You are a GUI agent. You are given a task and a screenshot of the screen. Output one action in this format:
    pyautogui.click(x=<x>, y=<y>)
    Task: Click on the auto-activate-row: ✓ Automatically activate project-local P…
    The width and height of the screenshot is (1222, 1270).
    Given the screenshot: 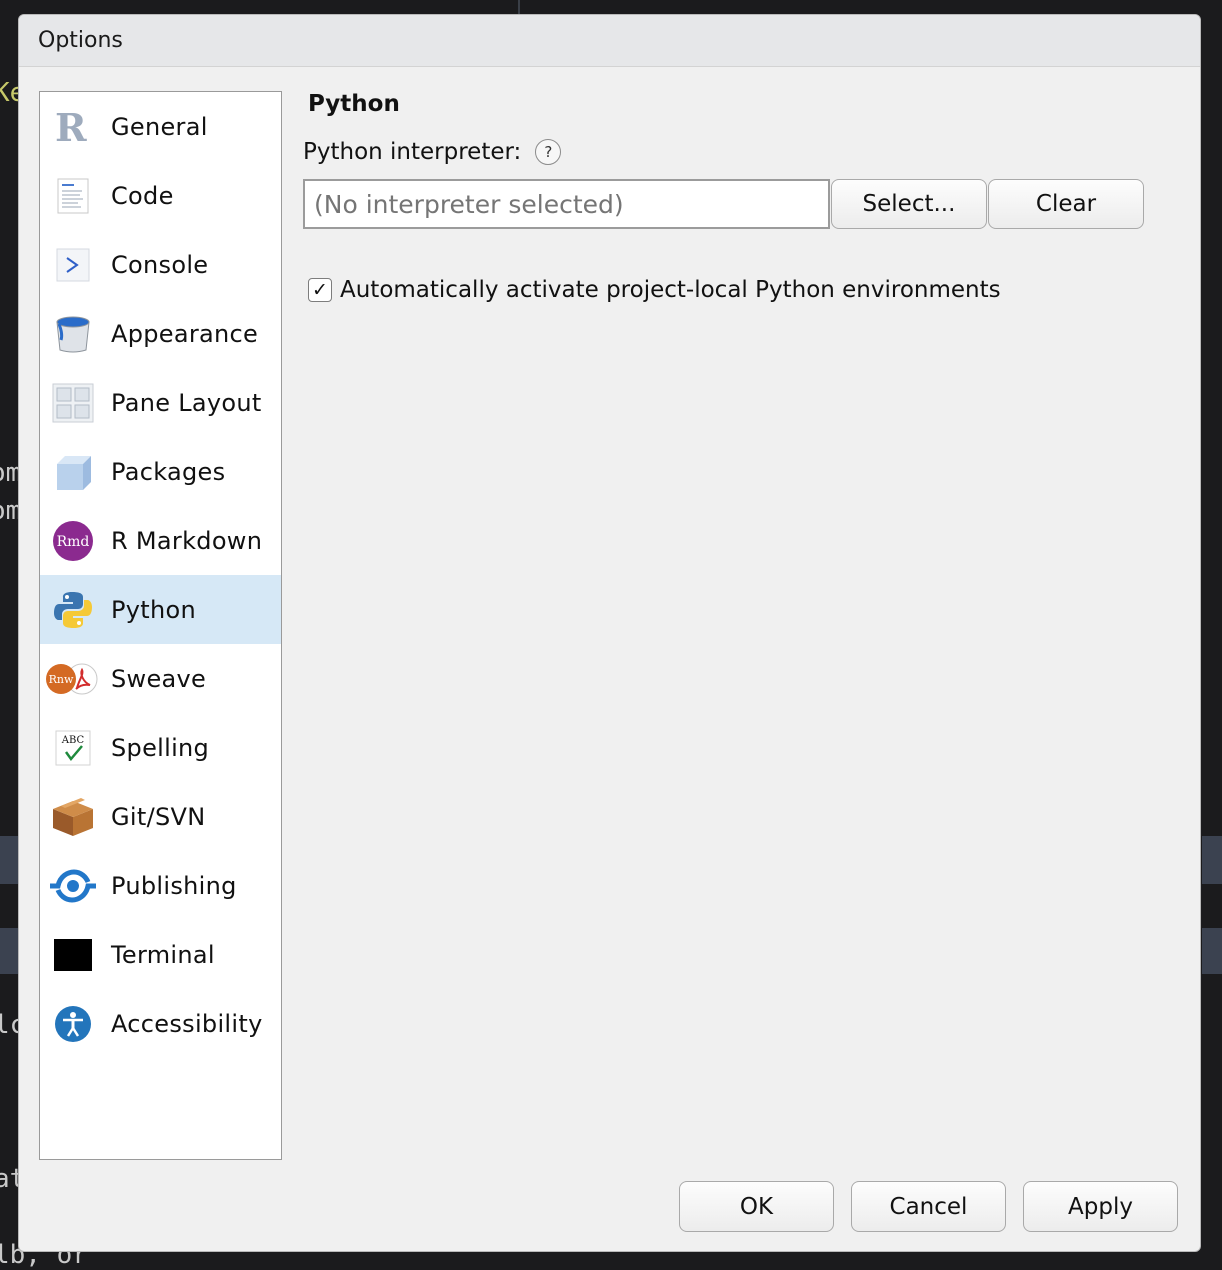 What is the action you would take?
    pyautogui.click(x=654, y=290)
    